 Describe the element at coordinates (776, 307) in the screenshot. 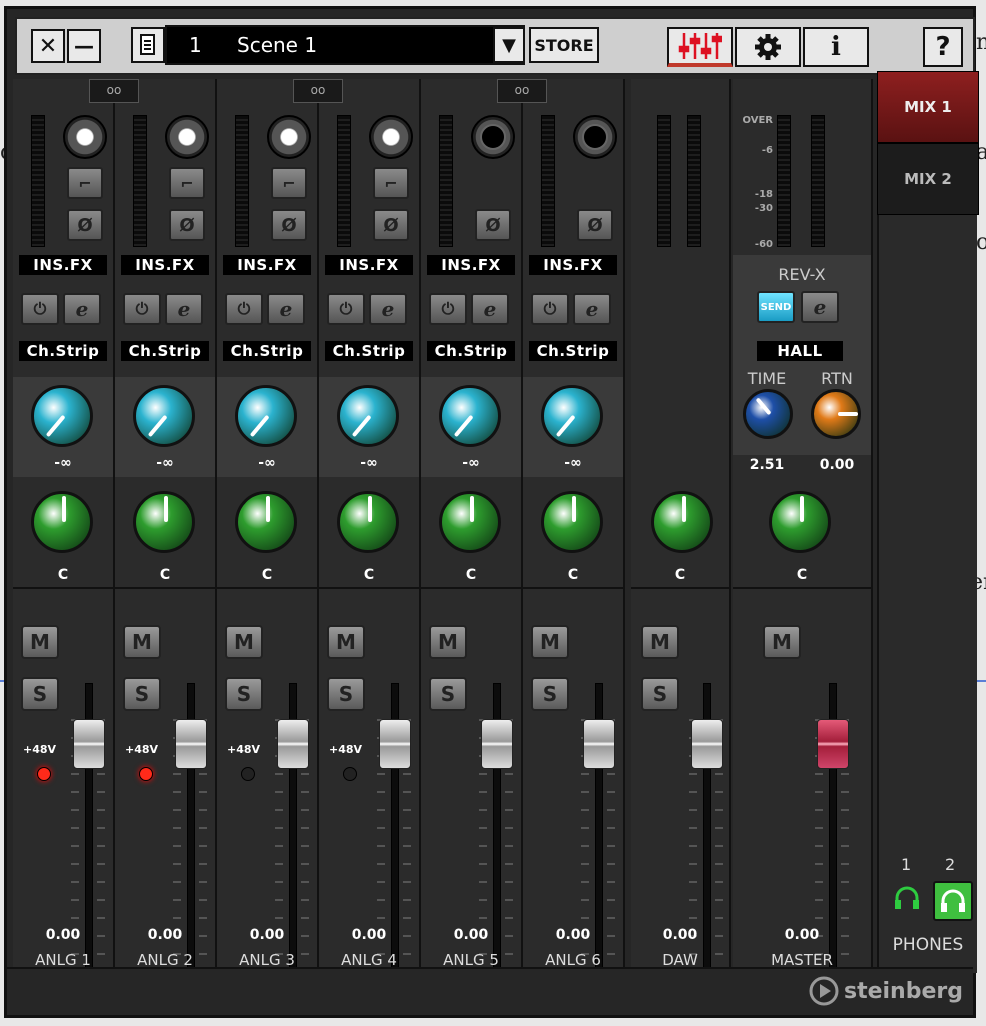

I see `reverb-send-button: SEND` at that location.